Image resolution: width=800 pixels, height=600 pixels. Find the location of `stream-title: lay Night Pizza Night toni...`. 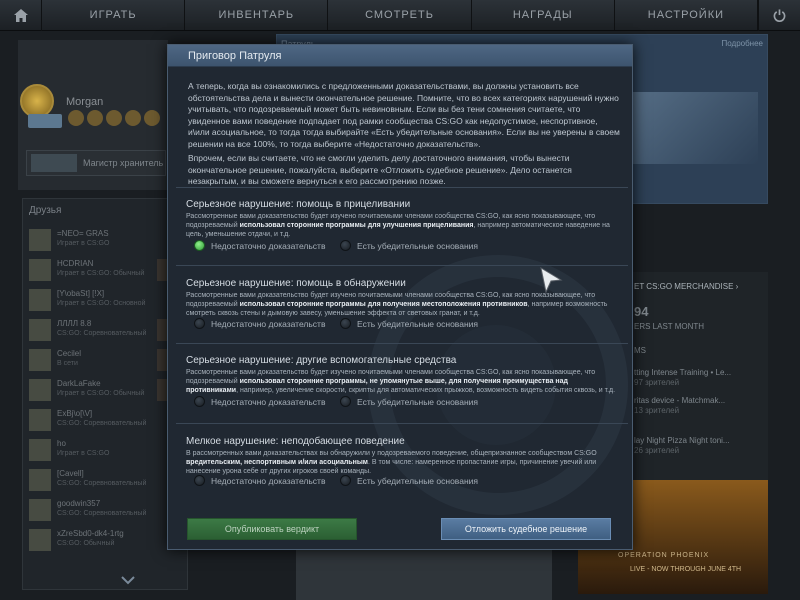

stream-title: lay Night Pizza Night toni... is located at coordinates (682, 440).